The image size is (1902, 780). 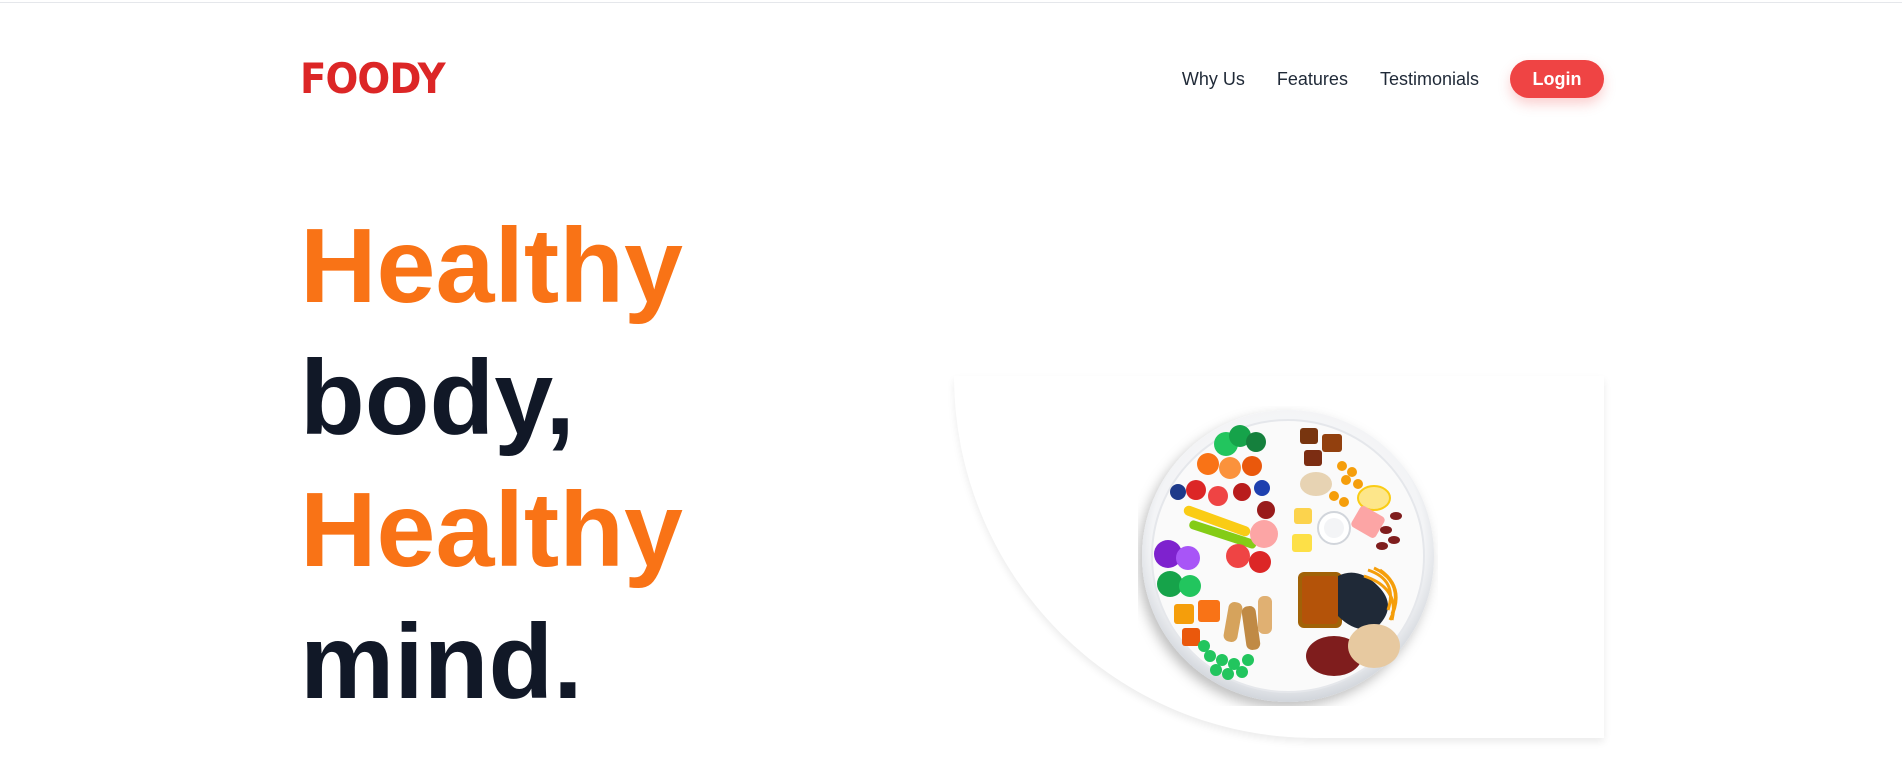 I want to click on food-plate-illustration, so click(x=1288, y=556).